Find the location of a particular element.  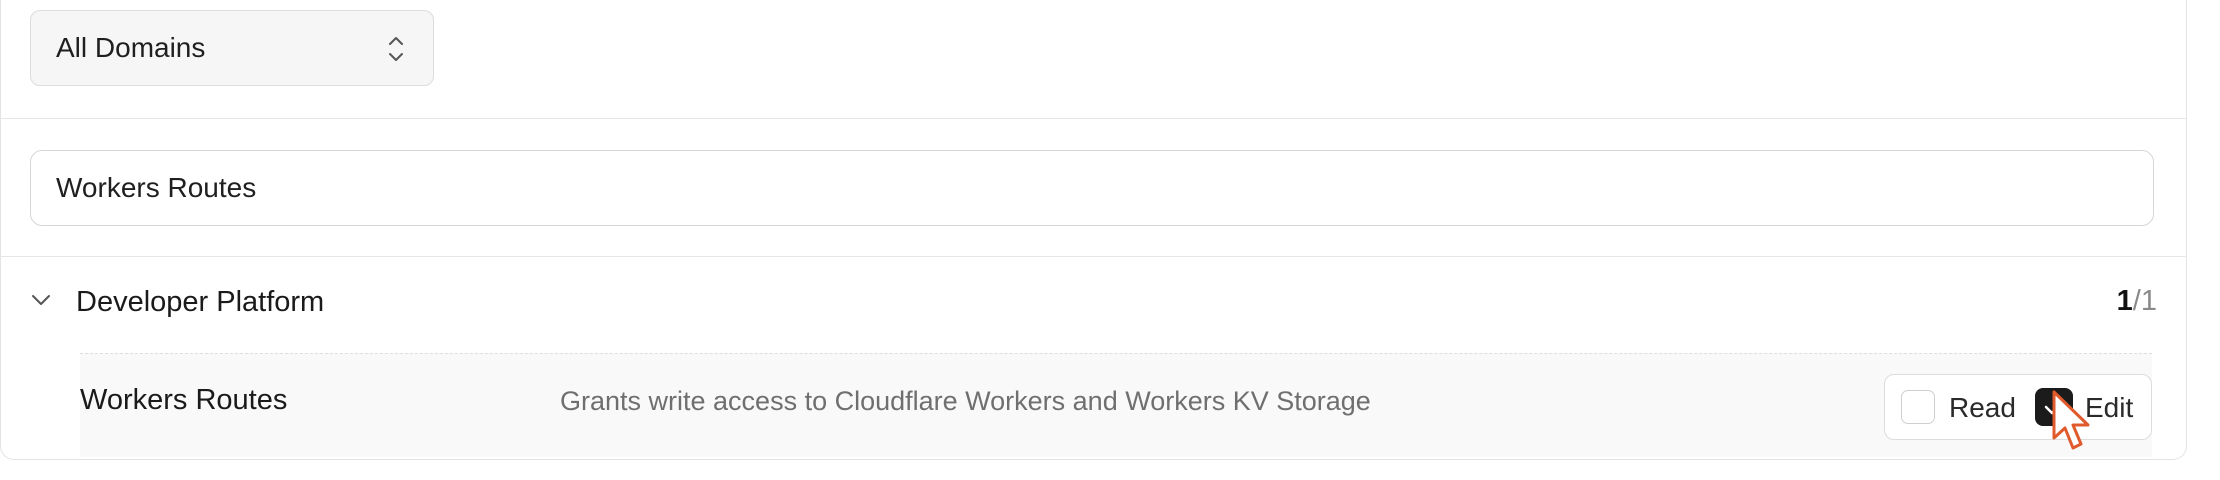

edit-label: Edit is located at coordinates (2109, 408).